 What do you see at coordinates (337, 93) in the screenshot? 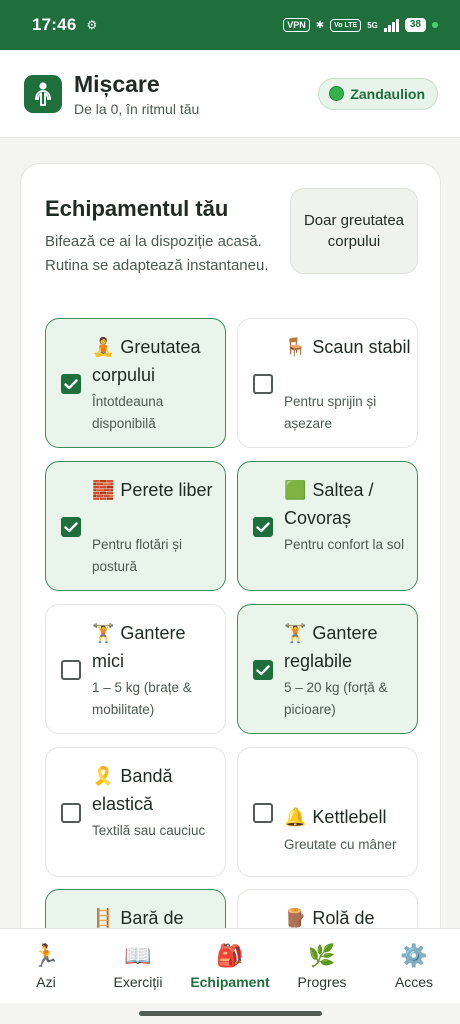
I see `user-status-icon` at bounding box center [337, 93].